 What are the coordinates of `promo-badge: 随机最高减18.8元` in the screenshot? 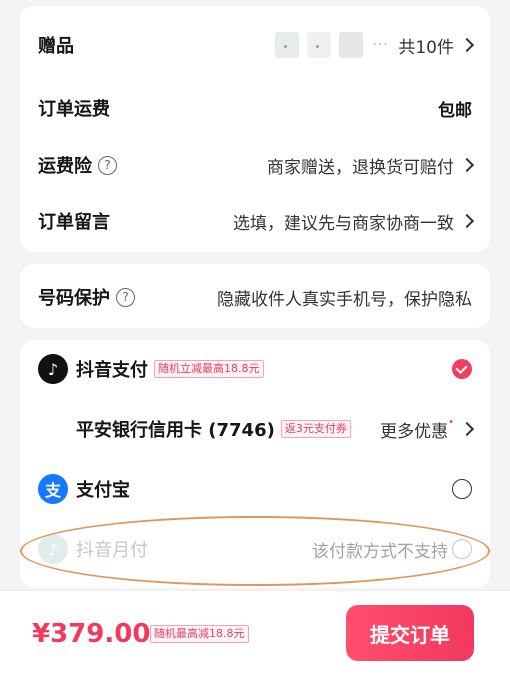 It's located at (199, 634).